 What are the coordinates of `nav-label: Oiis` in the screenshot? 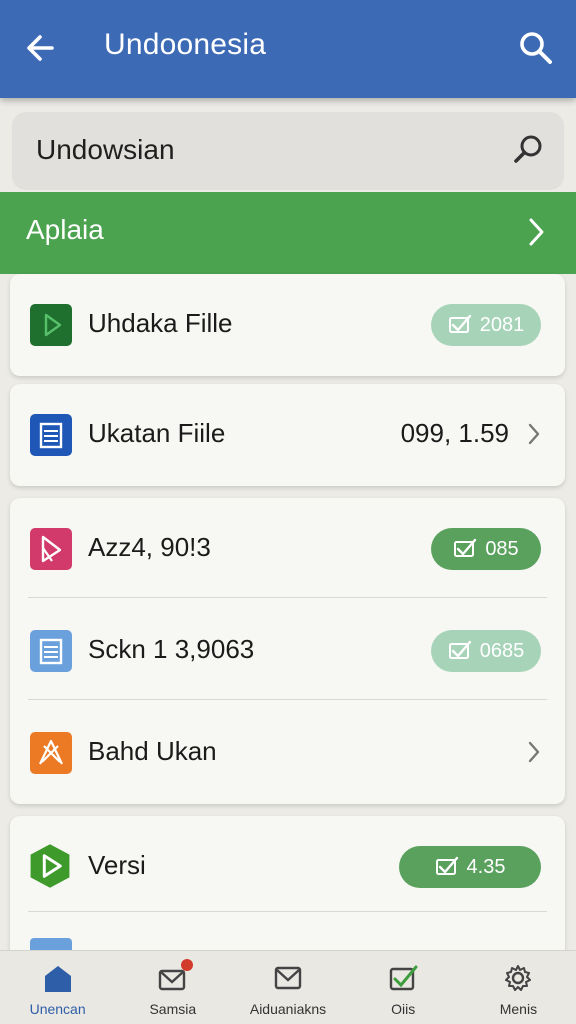 It's located at (403, 1009).